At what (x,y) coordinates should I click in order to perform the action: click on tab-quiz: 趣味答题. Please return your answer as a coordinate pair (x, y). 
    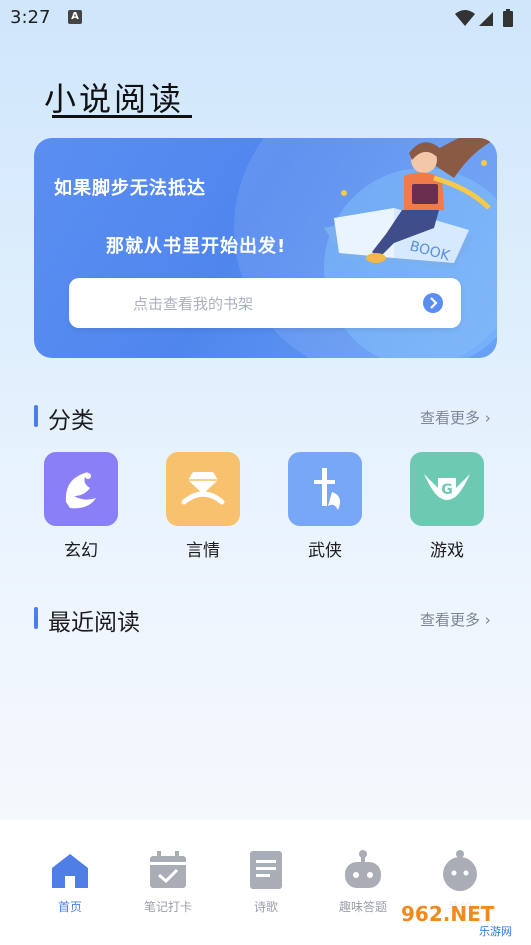
    Looking at the image, I should click on (363, 881).